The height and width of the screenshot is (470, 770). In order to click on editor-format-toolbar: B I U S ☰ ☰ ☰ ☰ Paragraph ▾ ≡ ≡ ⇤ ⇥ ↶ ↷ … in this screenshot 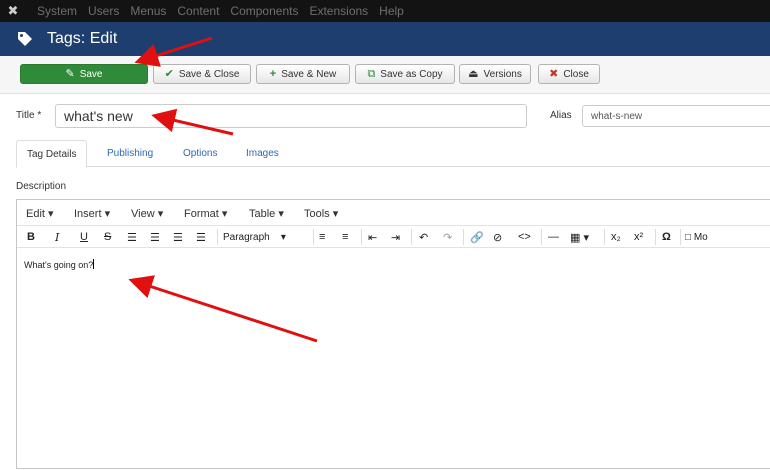, I will do `click(393, 237)`.